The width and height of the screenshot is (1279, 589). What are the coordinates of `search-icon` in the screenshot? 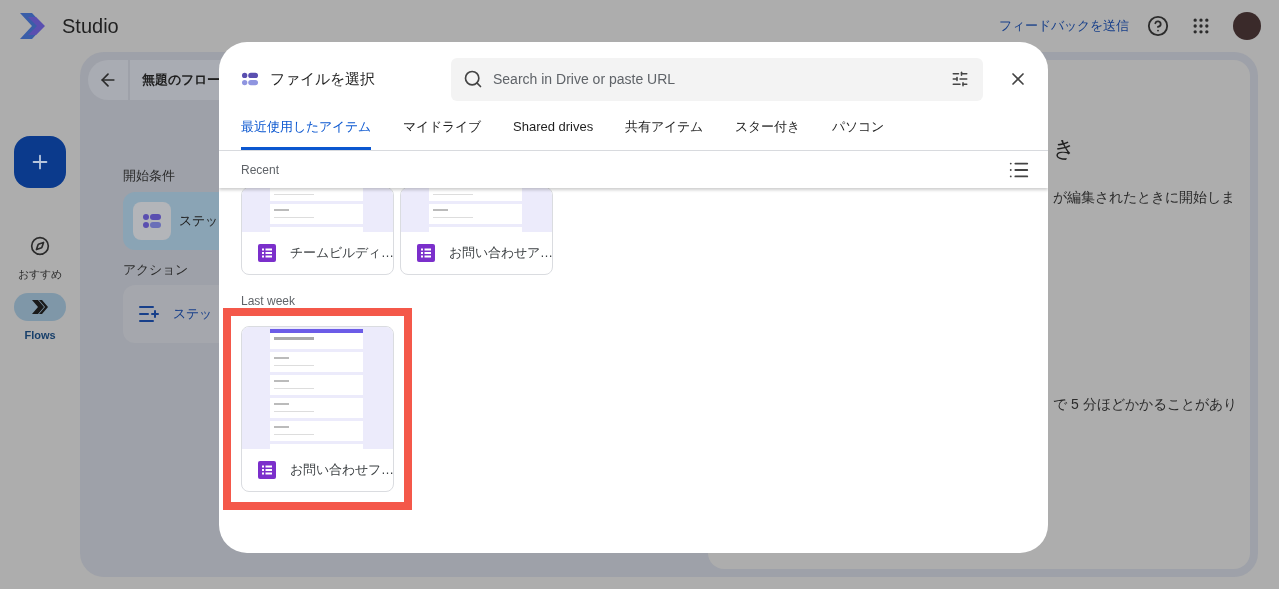 It's located at (473, 78).